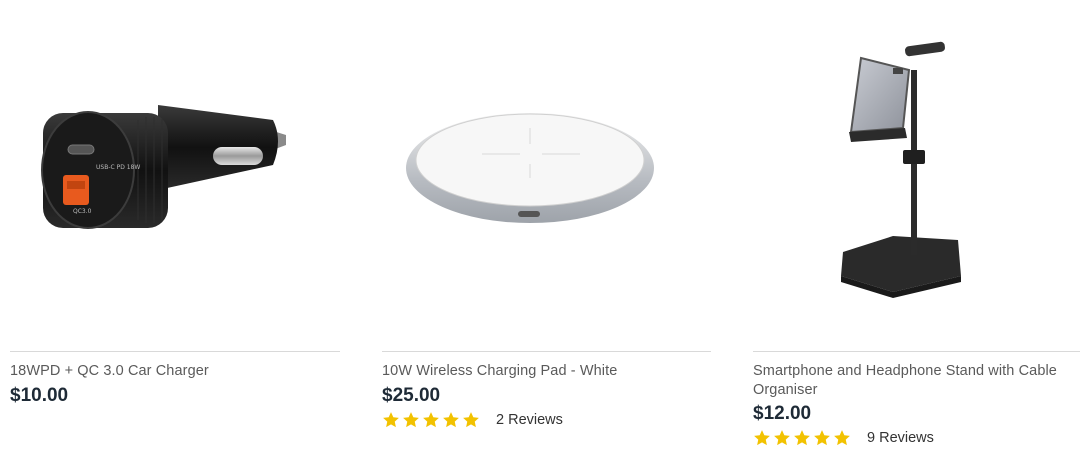 Image resolution: width=1080 pixels, height=468 pixels. Describe the element at coordinates (530, 168) in the screenshot. I see `wireless-charging-pad-image` at that location.